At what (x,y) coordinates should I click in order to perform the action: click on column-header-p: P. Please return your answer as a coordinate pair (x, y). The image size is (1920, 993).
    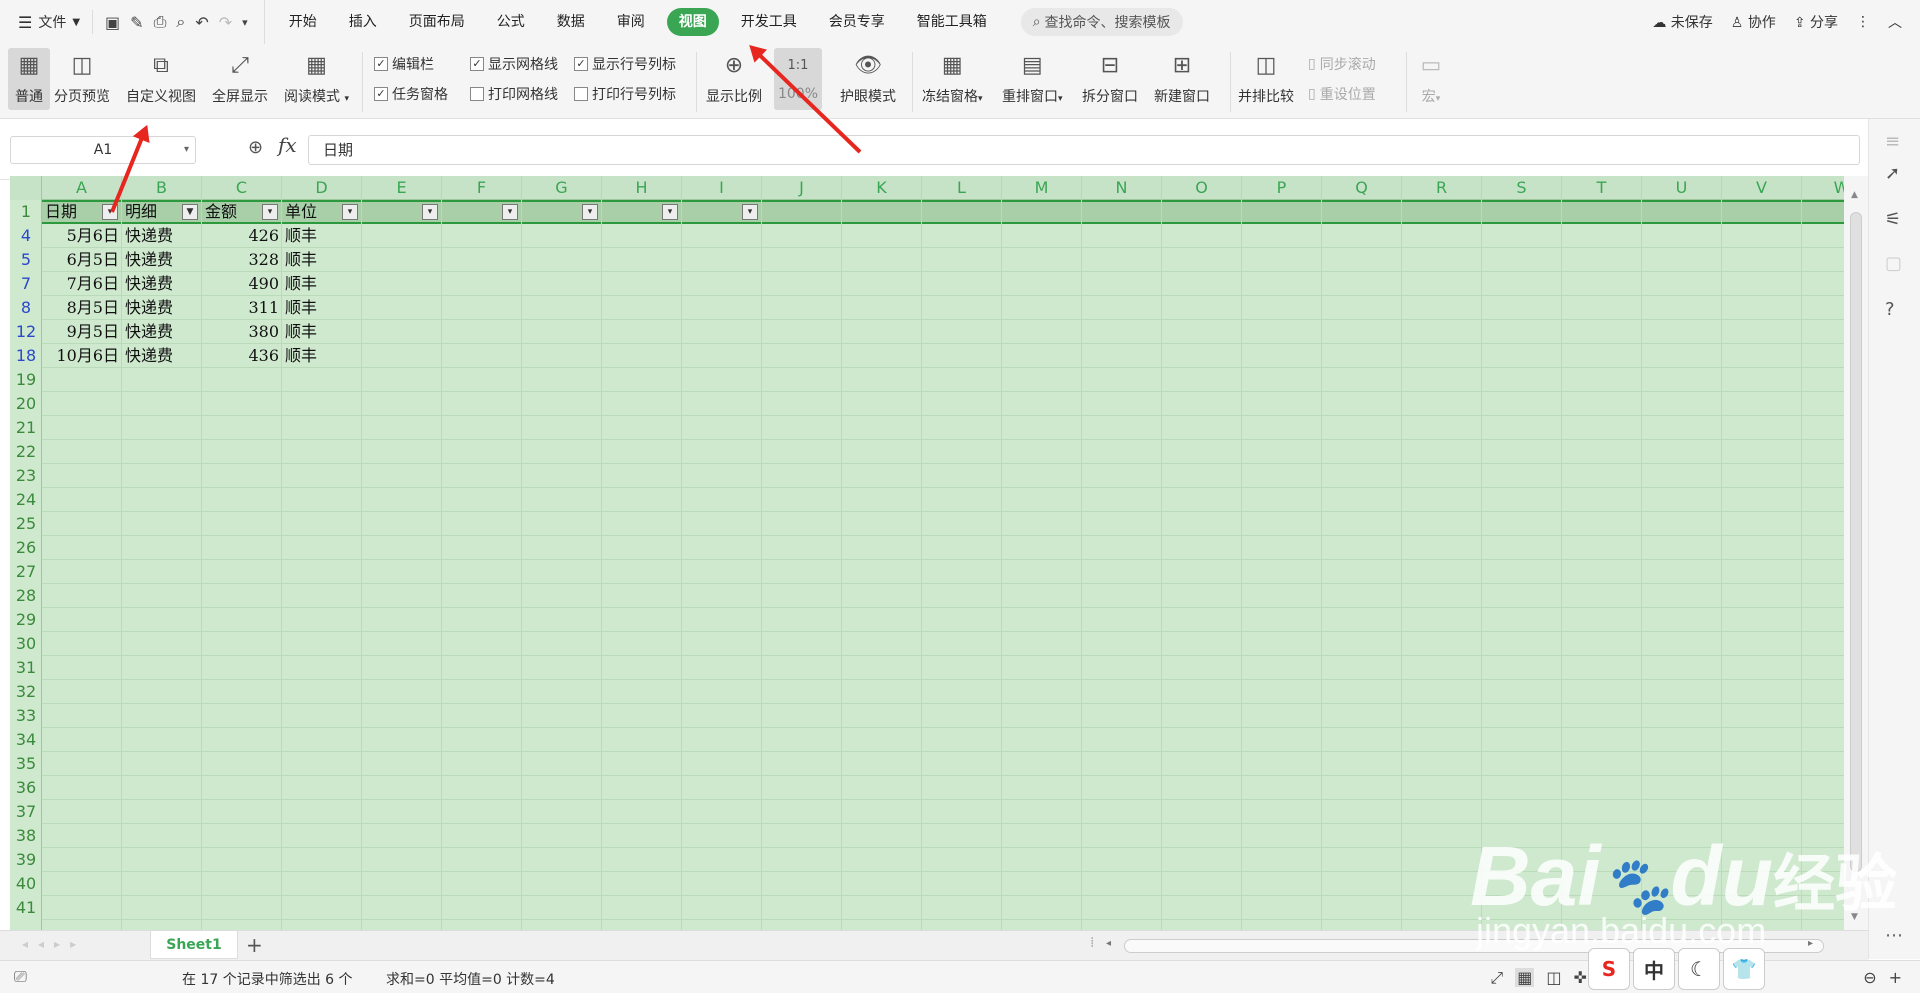
    Looking at the image, I should click on (1282, 188).